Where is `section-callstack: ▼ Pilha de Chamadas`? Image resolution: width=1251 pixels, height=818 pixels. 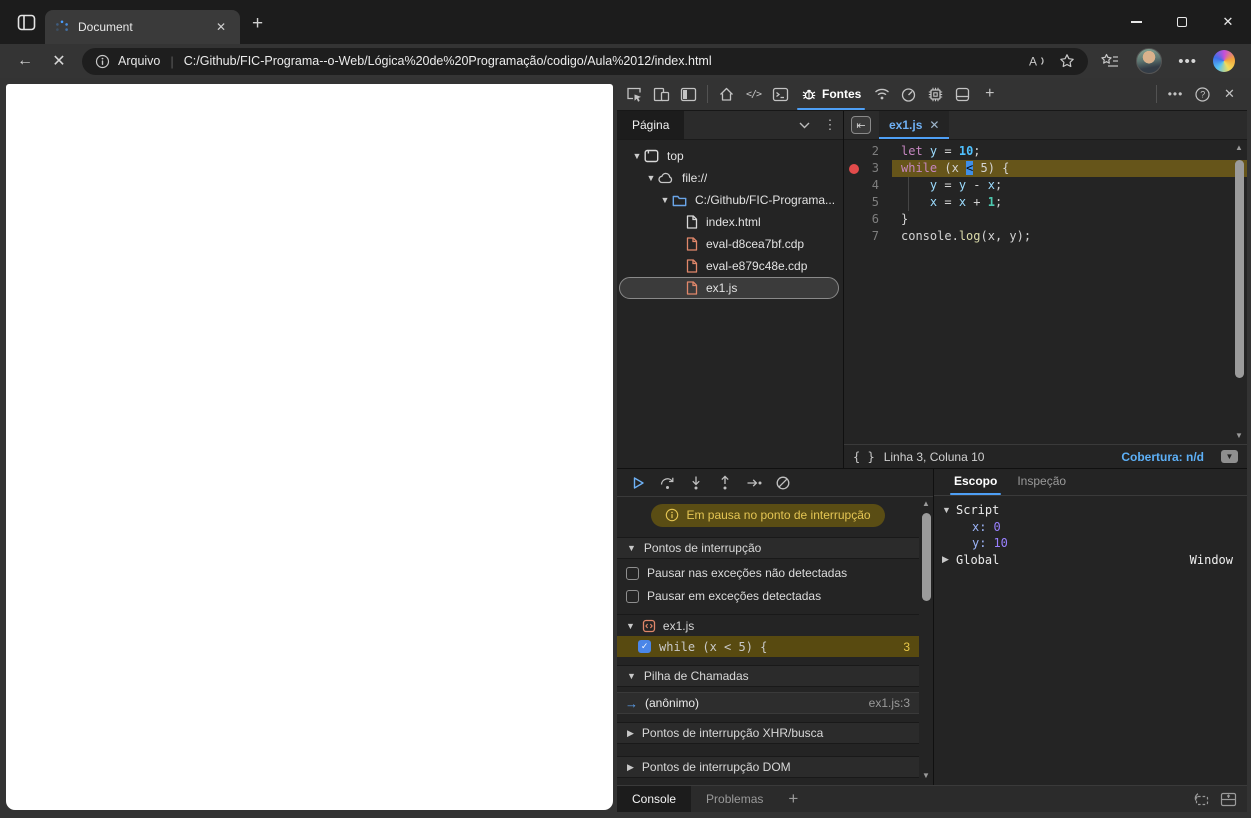 section-callstack: ▼ Pilha de Chamadas is located at coordinates (768, 676).